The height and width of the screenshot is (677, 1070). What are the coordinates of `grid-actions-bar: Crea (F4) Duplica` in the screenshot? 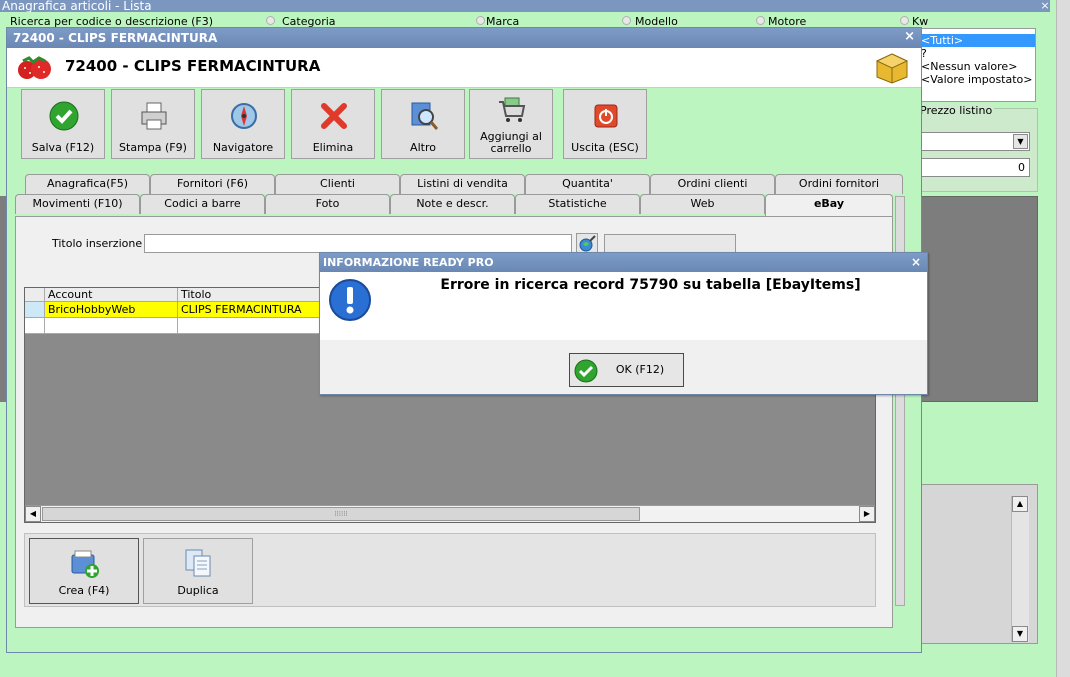 It's located at (450, 570).